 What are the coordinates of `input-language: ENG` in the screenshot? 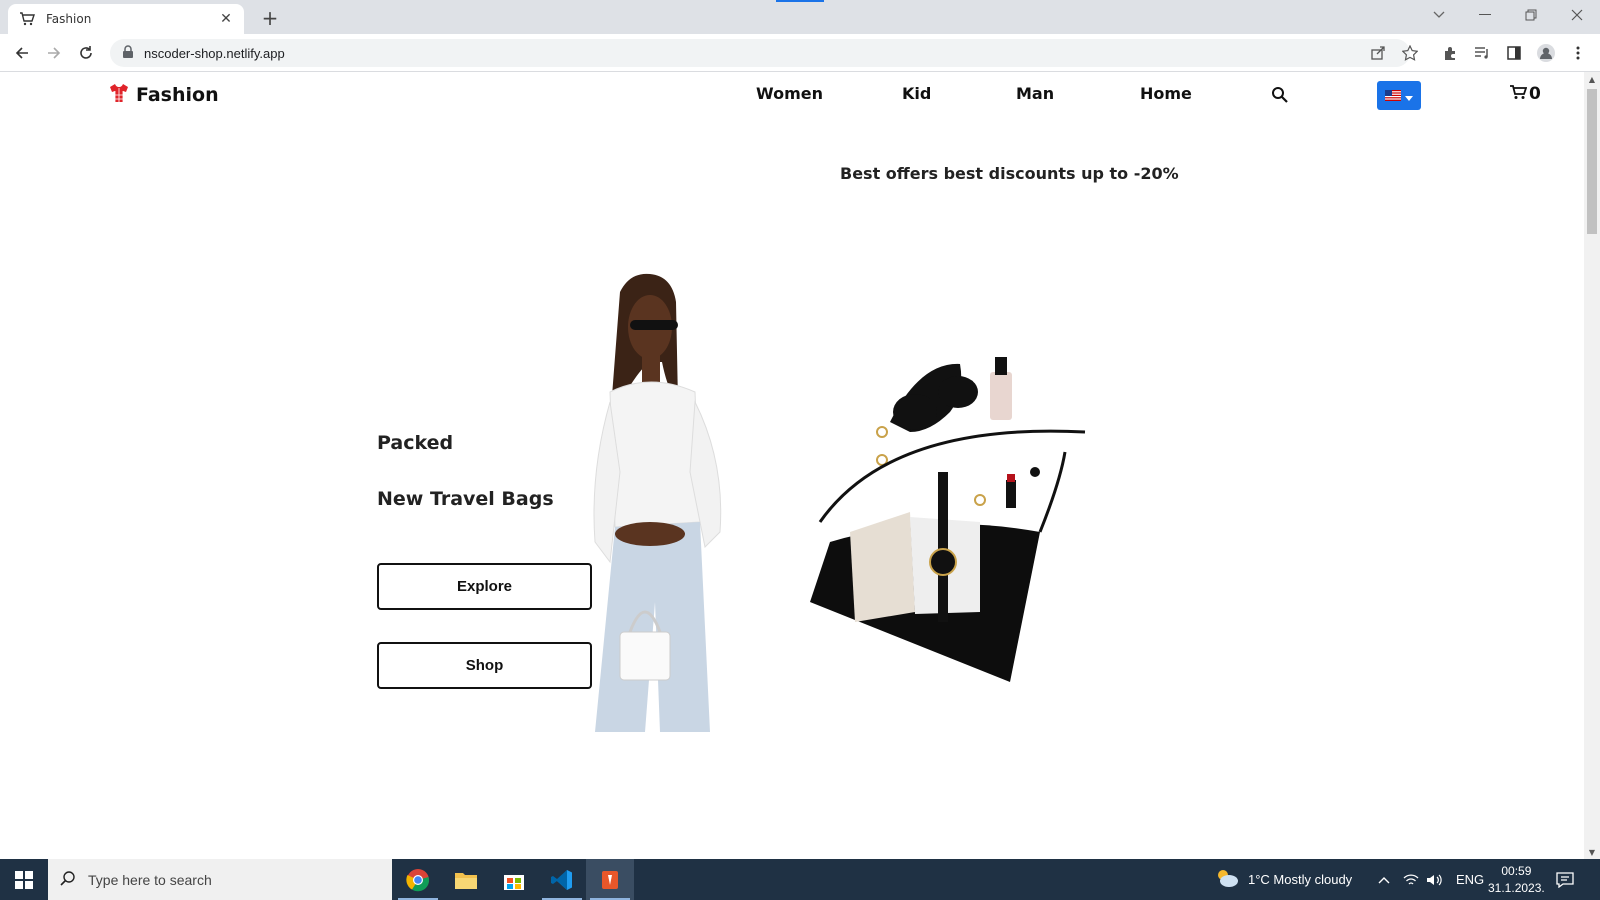 It's located at (1470, 879).